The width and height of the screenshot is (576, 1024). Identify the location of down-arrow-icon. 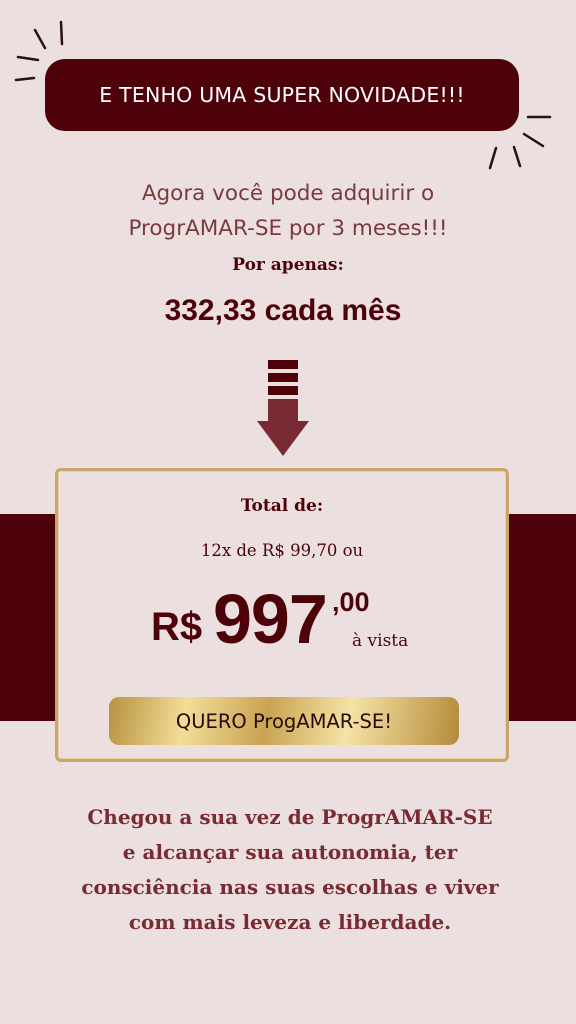
(283, 408).